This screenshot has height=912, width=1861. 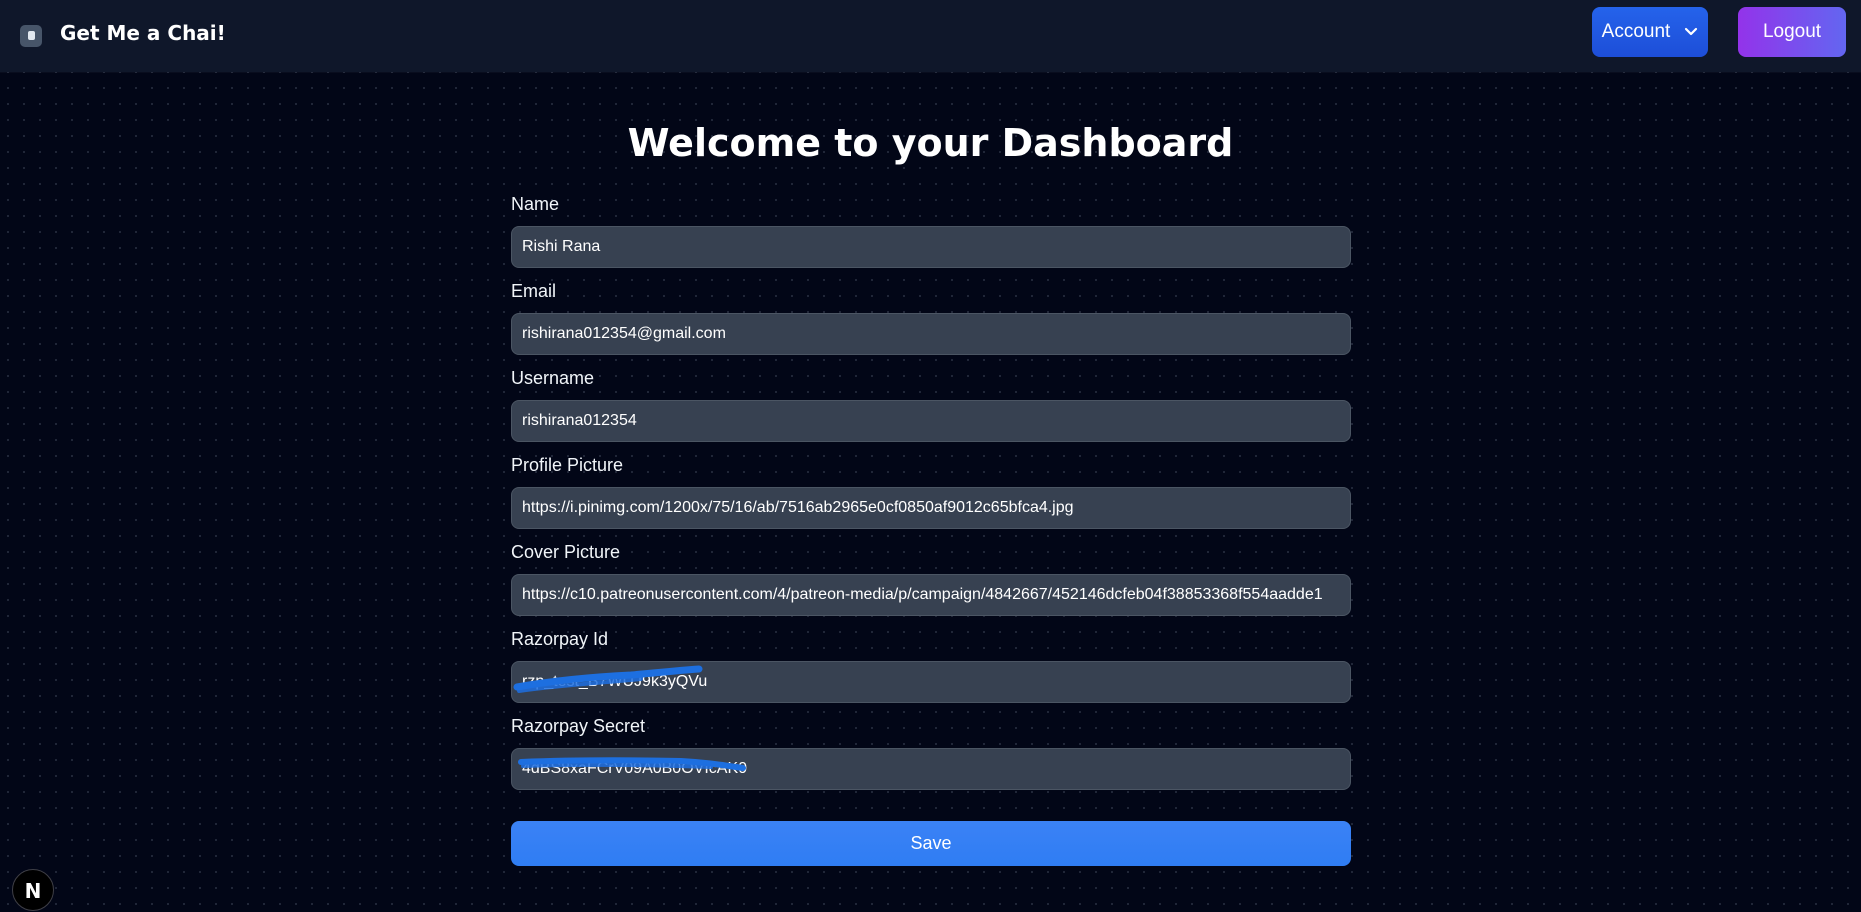 What do you see at coordinates (534, 291) in the screenshot?
I see `email-label: Email` at bounding box center [534, 291].